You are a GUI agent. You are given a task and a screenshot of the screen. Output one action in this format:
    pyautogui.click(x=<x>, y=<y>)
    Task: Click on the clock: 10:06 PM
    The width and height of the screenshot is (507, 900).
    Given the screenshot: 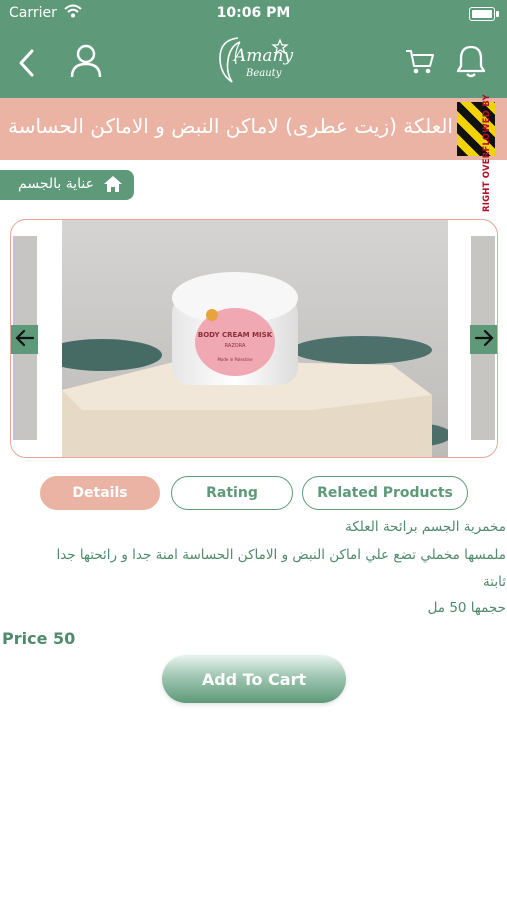 What is the action you would take?
    pyautogui.click(x=253, y=13)
    